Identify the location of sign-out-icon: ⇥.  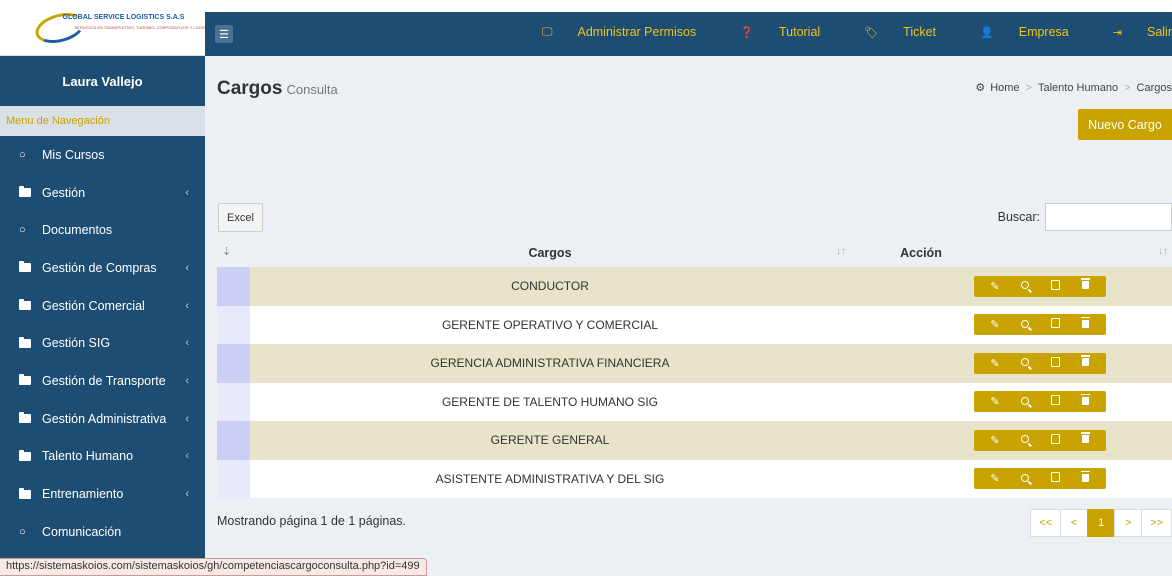
(1117, 32).